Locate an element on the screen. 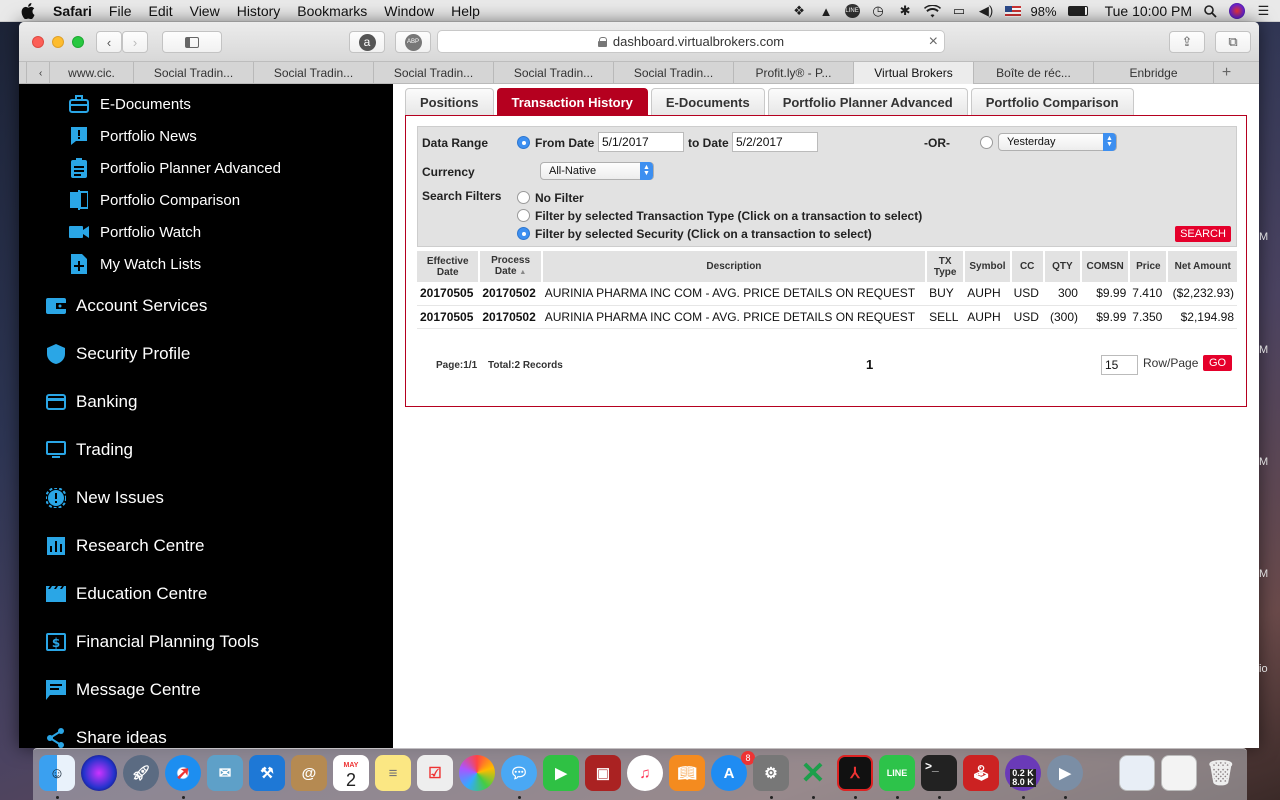 The height and width of the screenshot is (800, 1280). dropbox-icon: ❖ is located at coordinates (799, 10).